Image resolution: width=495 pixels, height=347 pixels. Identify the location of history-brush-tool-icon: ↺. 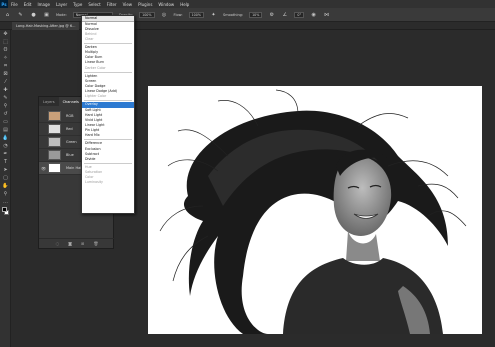
(5, 114).